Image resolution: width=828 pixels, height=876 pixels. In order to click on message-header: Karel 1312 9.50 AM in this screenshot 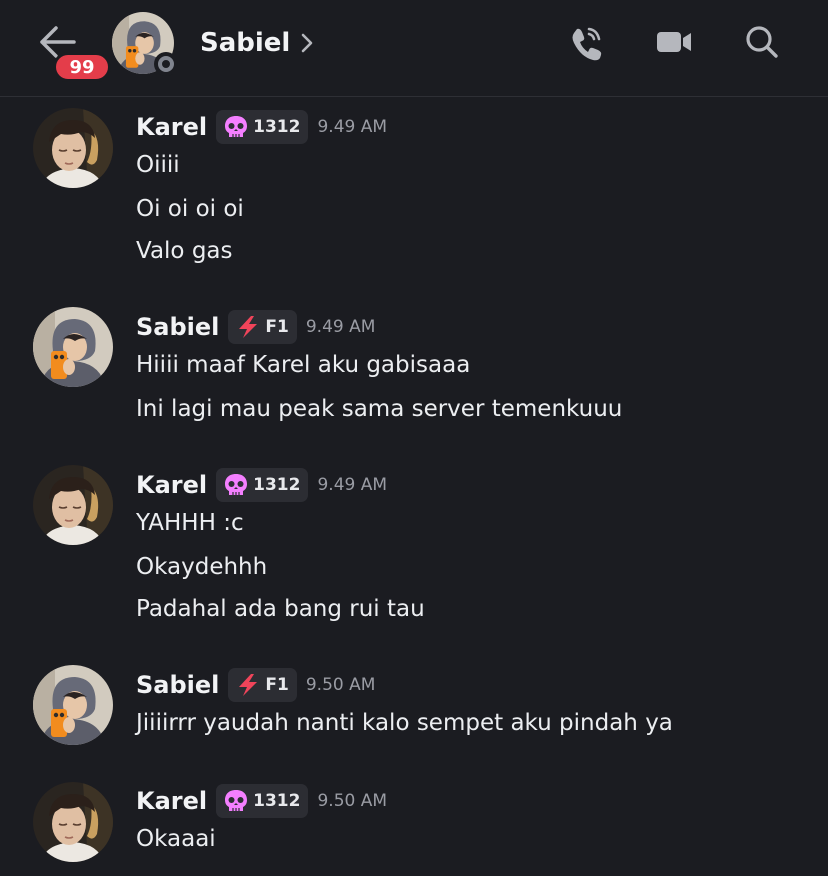, I will do `click(262, 801)`.